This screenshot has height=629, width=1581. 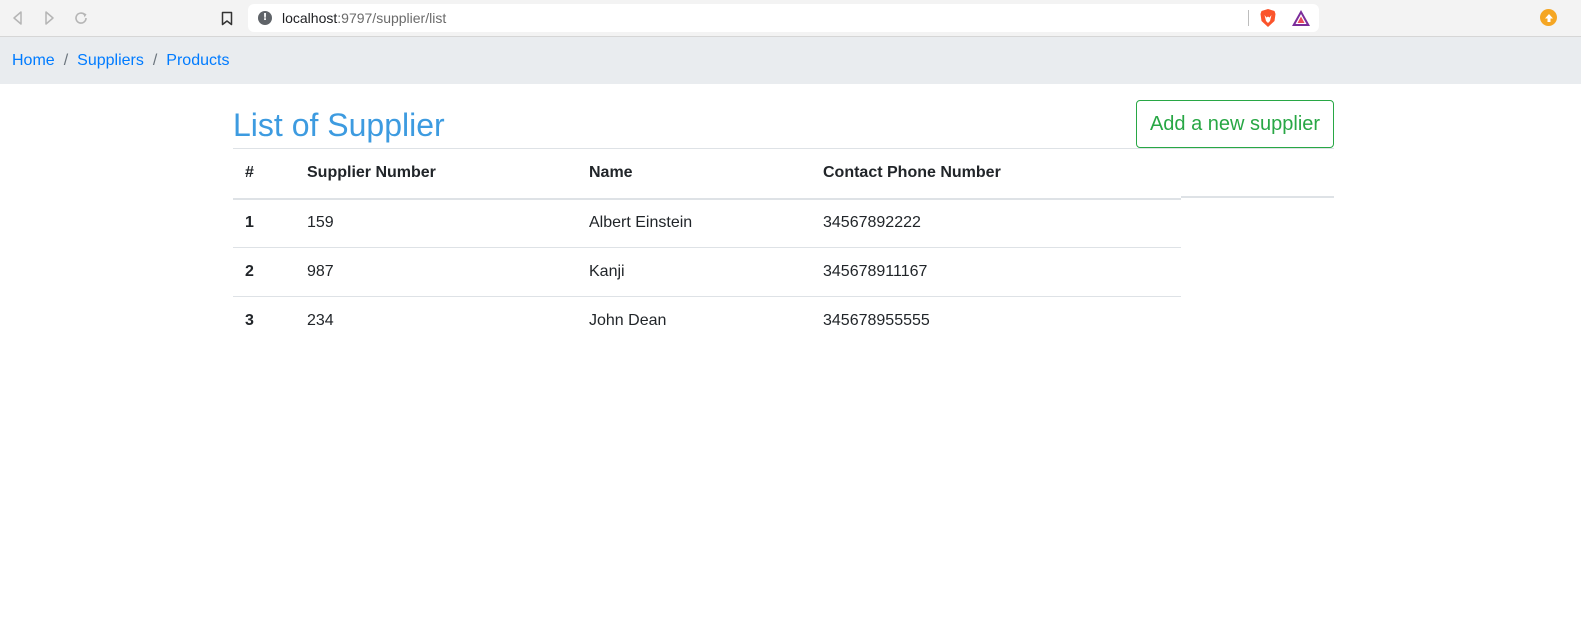 What do you see at coordinates (790, 60) in the screenshot?
I see `breadcrumb: Home / Suppliers / Products` at bounding box center [790, 60].